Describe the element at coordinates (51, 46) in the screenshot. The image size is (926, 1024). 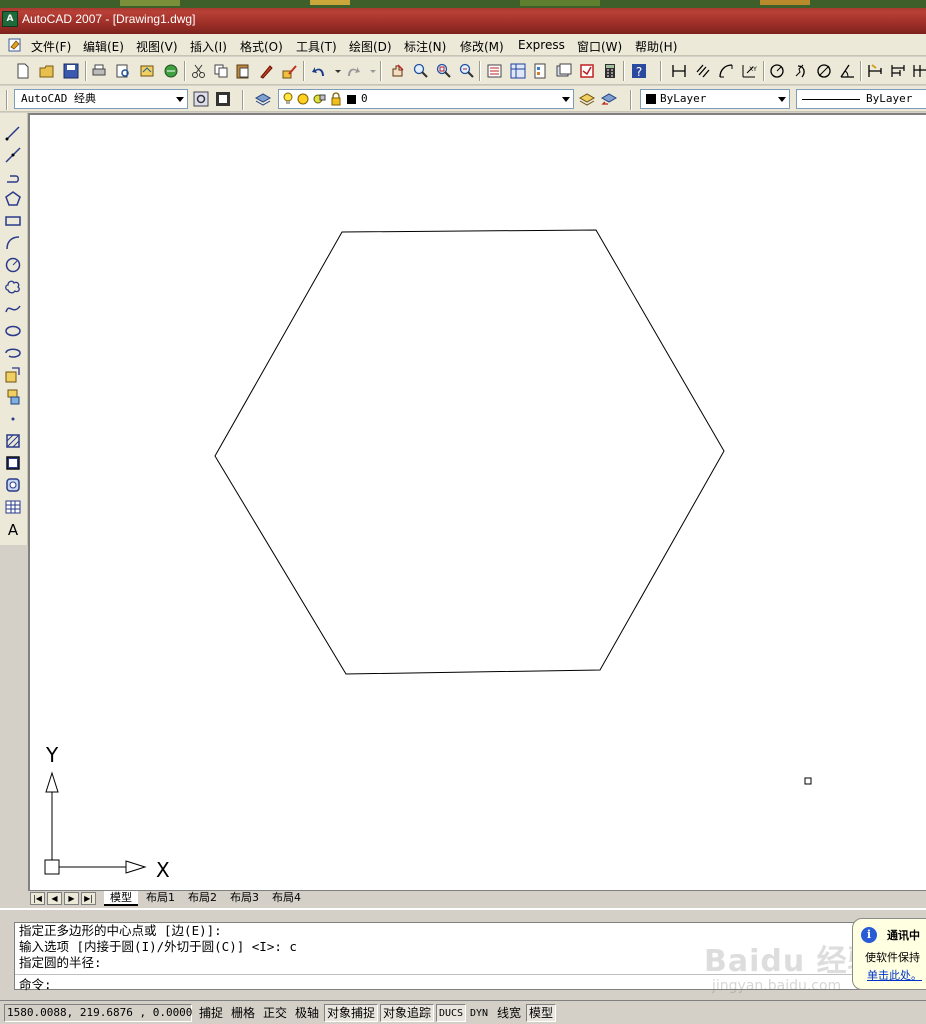
I see `menu-file: 文件(F)` at that location.